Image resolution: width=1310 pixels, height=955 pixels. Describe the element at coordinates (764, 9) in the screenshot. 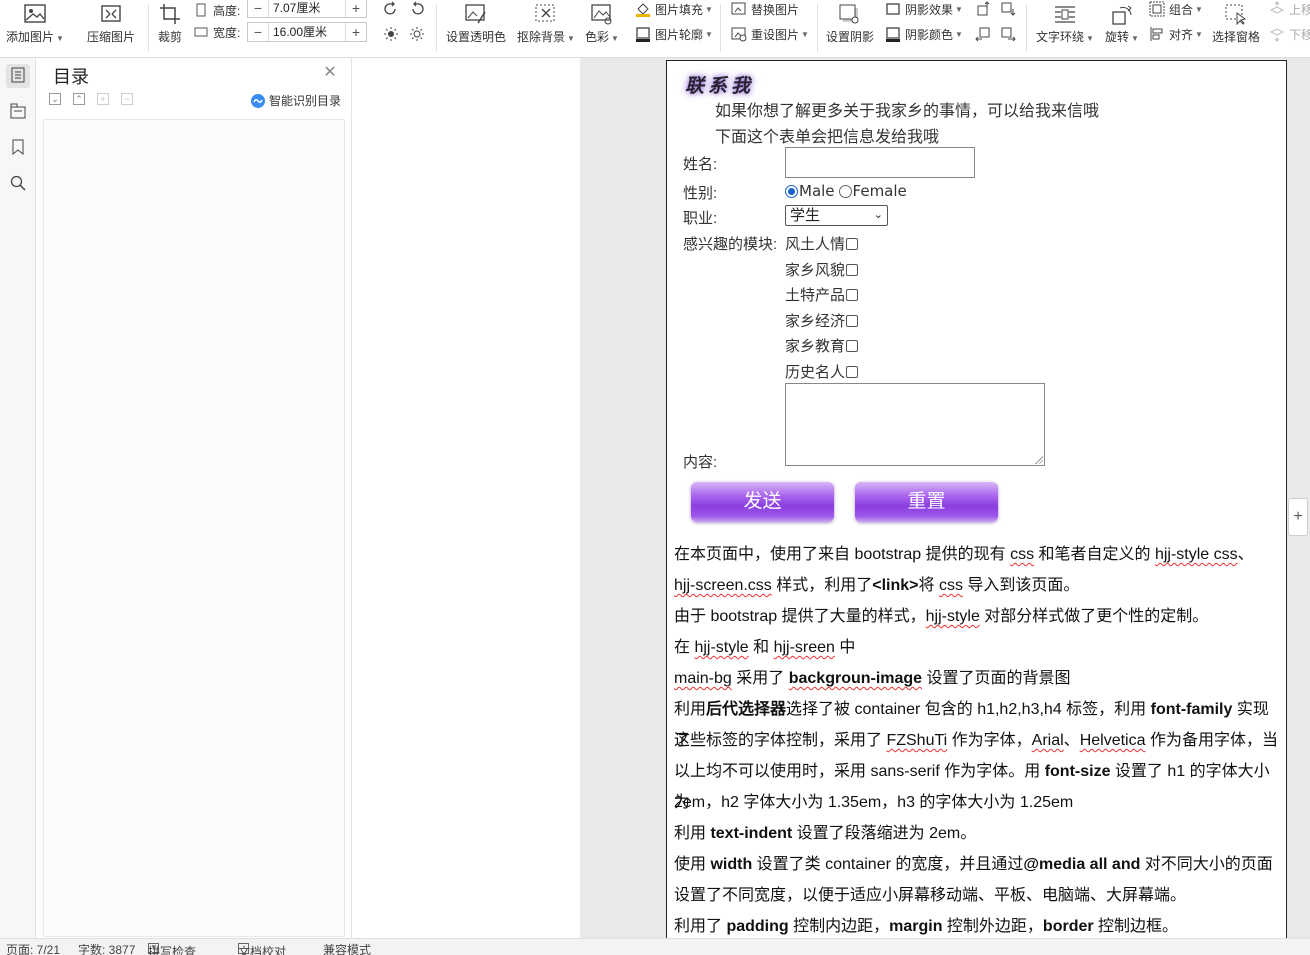

I see `replace-image-button: 替换图片` at that location.